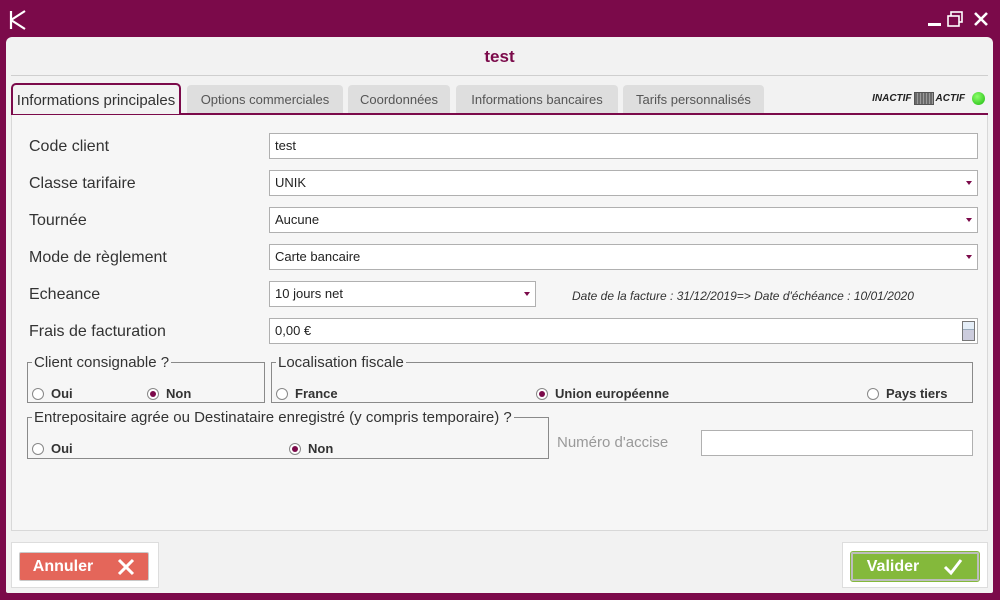 The width and height of the screenshot is (1000, 600). I want to click on active-label: ACTIF, so click(950, 98).